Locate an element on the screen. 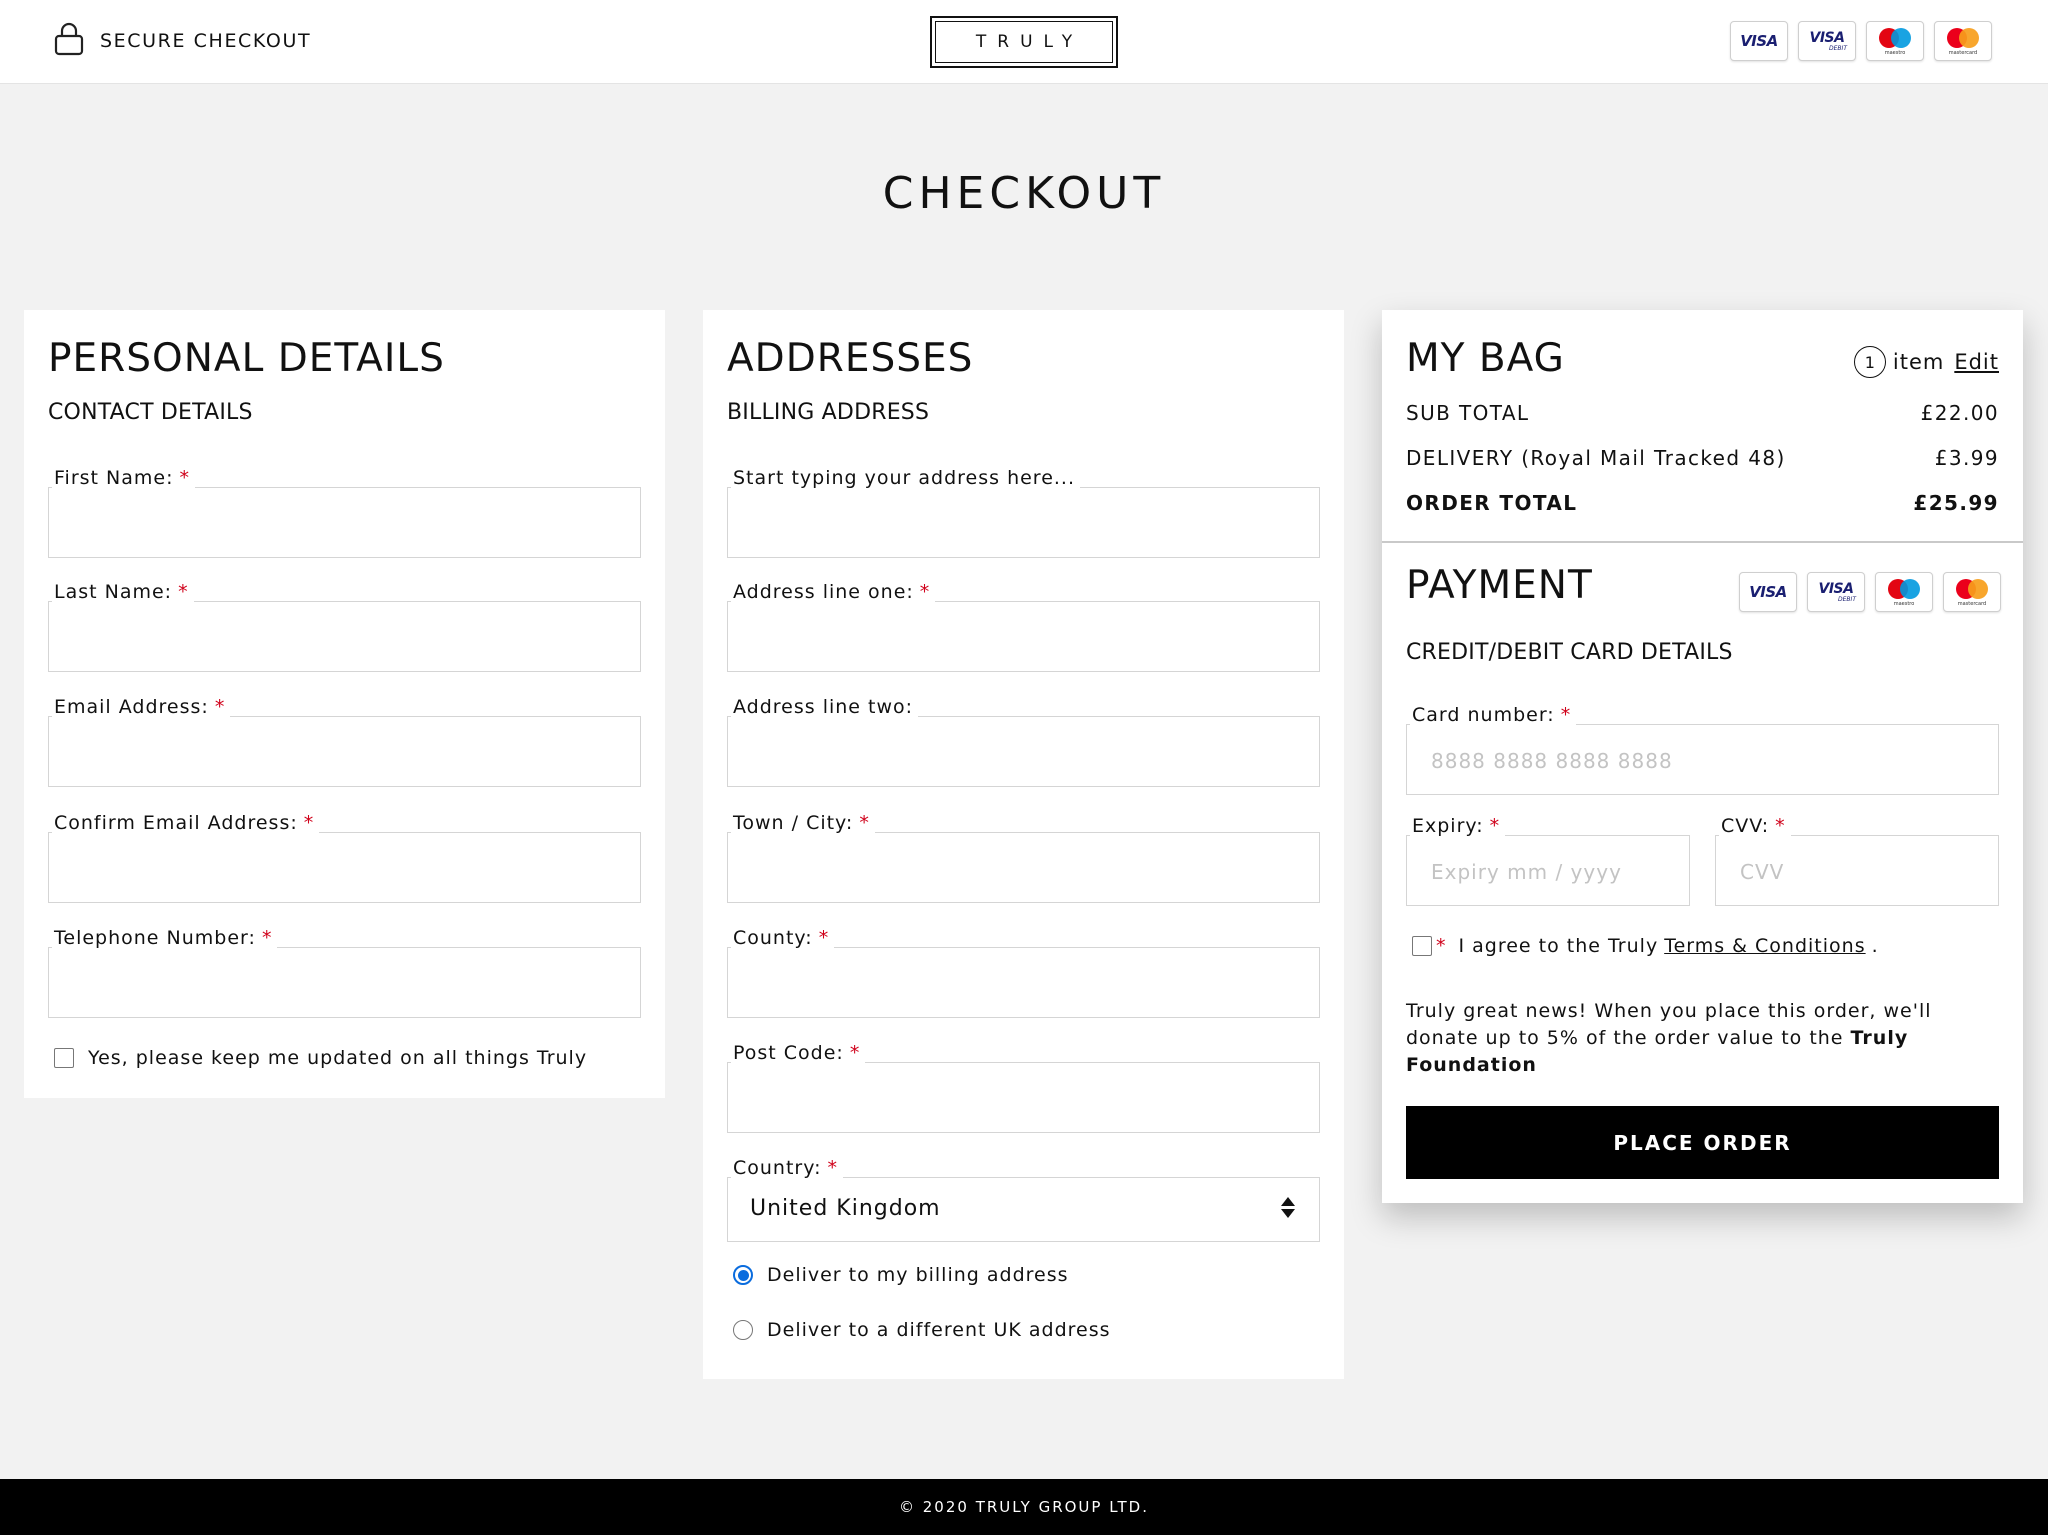  sub-total-row: SUB TOTAL £22.00 is located at coordinates (1702, 413).